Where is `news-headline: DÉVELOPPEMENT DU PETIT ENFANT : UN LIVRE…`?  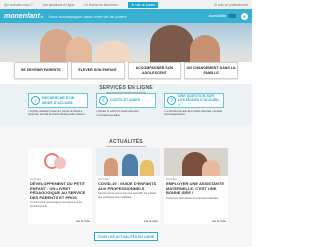 news-headline: DÉVELOPPEMENT DU PETIT ENFANT : UN LIVRE… is located at coordinates (58, 190).